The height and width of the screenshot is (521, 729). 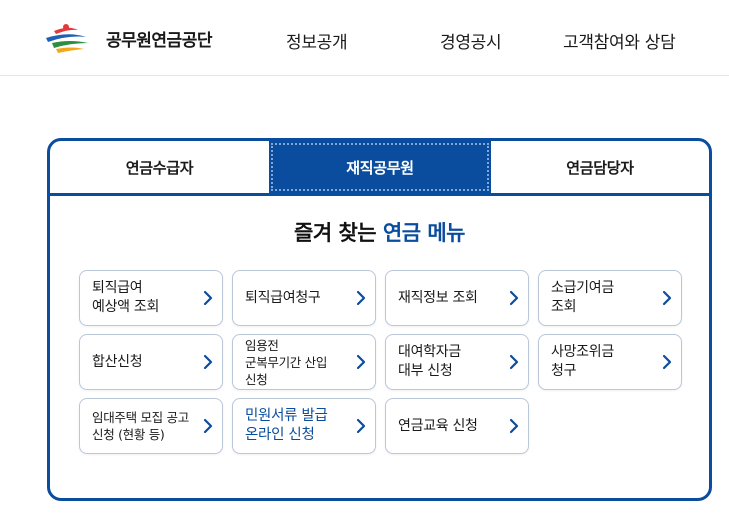 I want to click on menu-label: 소급기여금 조회, so click(x=582, y=297).